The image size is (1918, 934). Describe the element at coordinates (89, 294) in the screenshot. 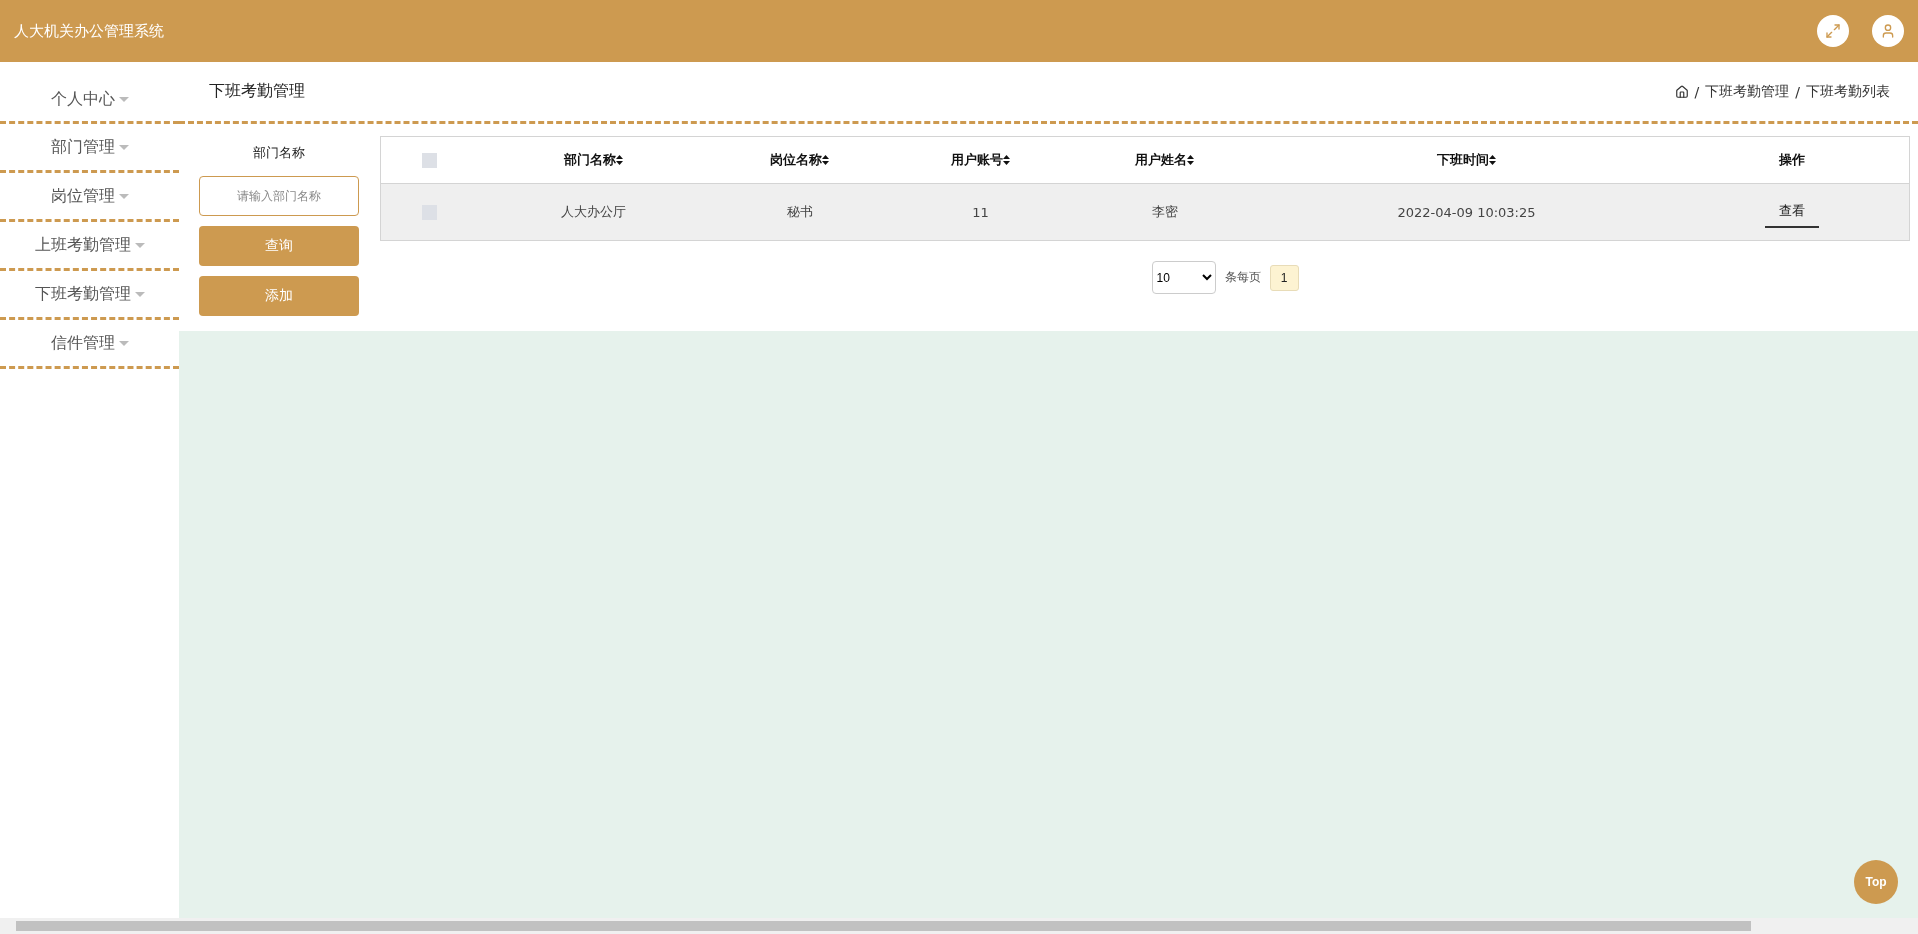

I see `sidebar-item: 下班考勤管理` at that location.